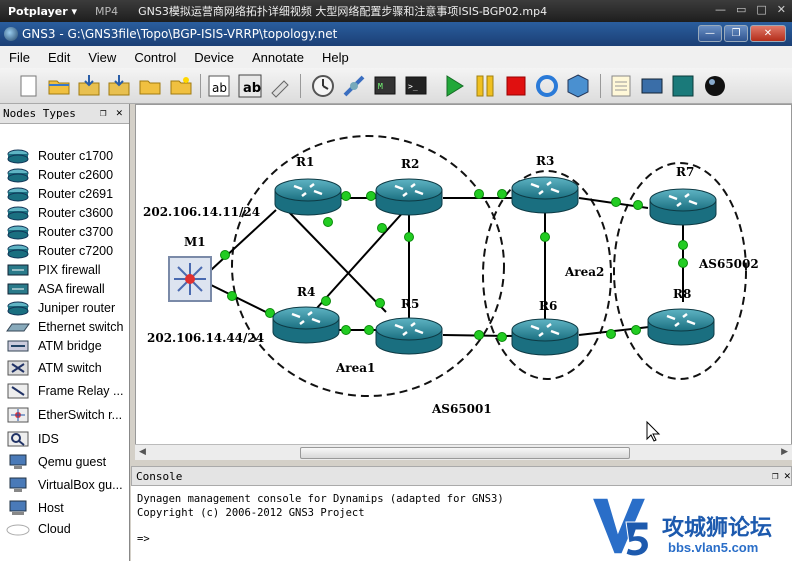 Image resolution: width=792 pixels, height=561 pixels. What do you see at coordinates (354, 86) in the screenshot?
I see `add-link-icon` at bounding box center [354, 86].